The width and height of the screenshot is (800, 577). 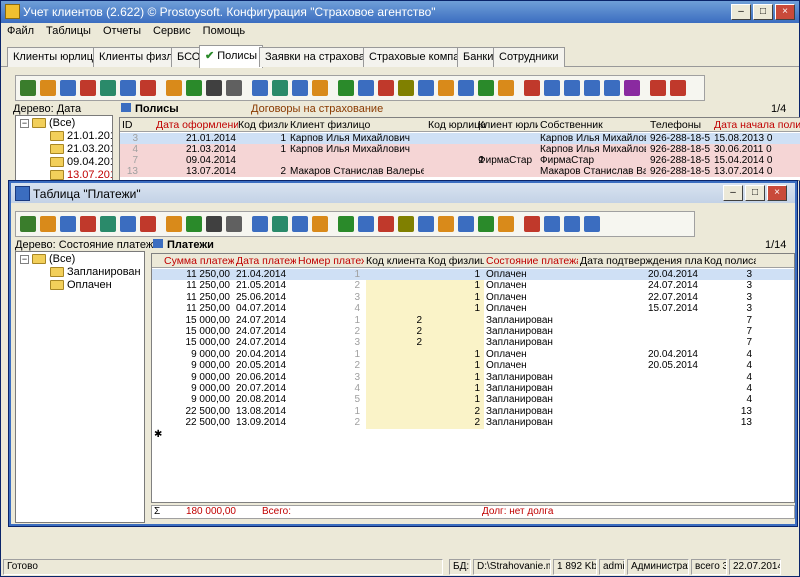 What do you see at coordinates (122, 31) in the screenshot?
I see `menu-reports: Отчеты` at bounding box center [122, 31].